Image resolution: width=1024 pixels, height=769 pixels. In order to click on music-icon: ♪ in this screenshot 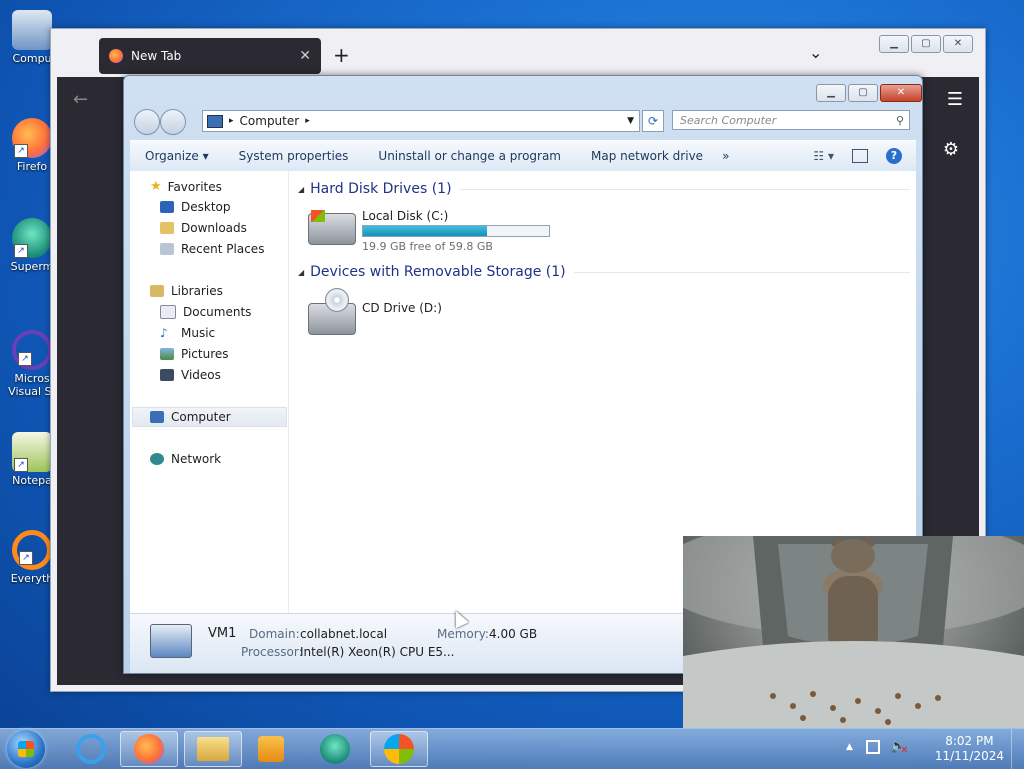, I will do `click(164, 333)`.